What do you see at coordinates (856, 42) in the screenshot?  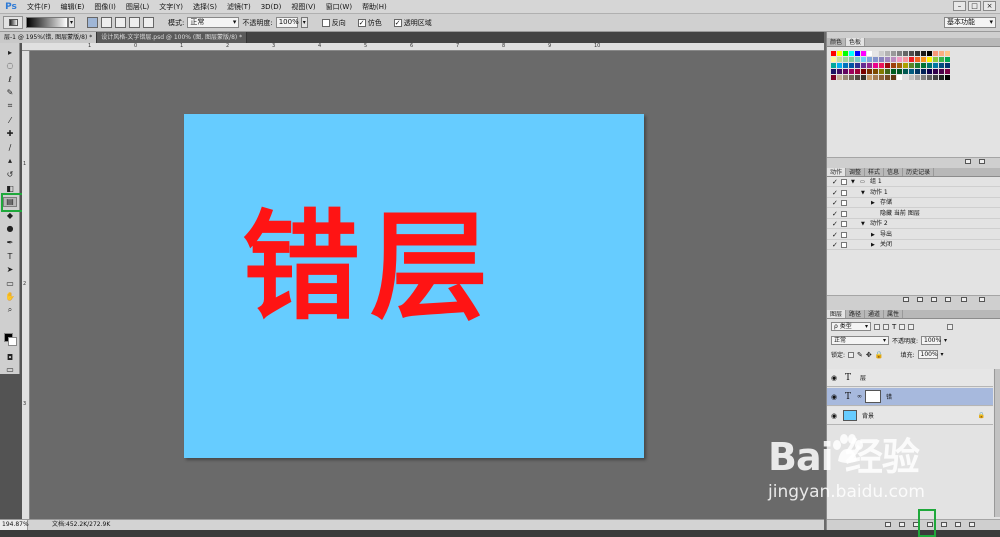 I see `tab-swatches: 色板` at bounding box center [856, 42].